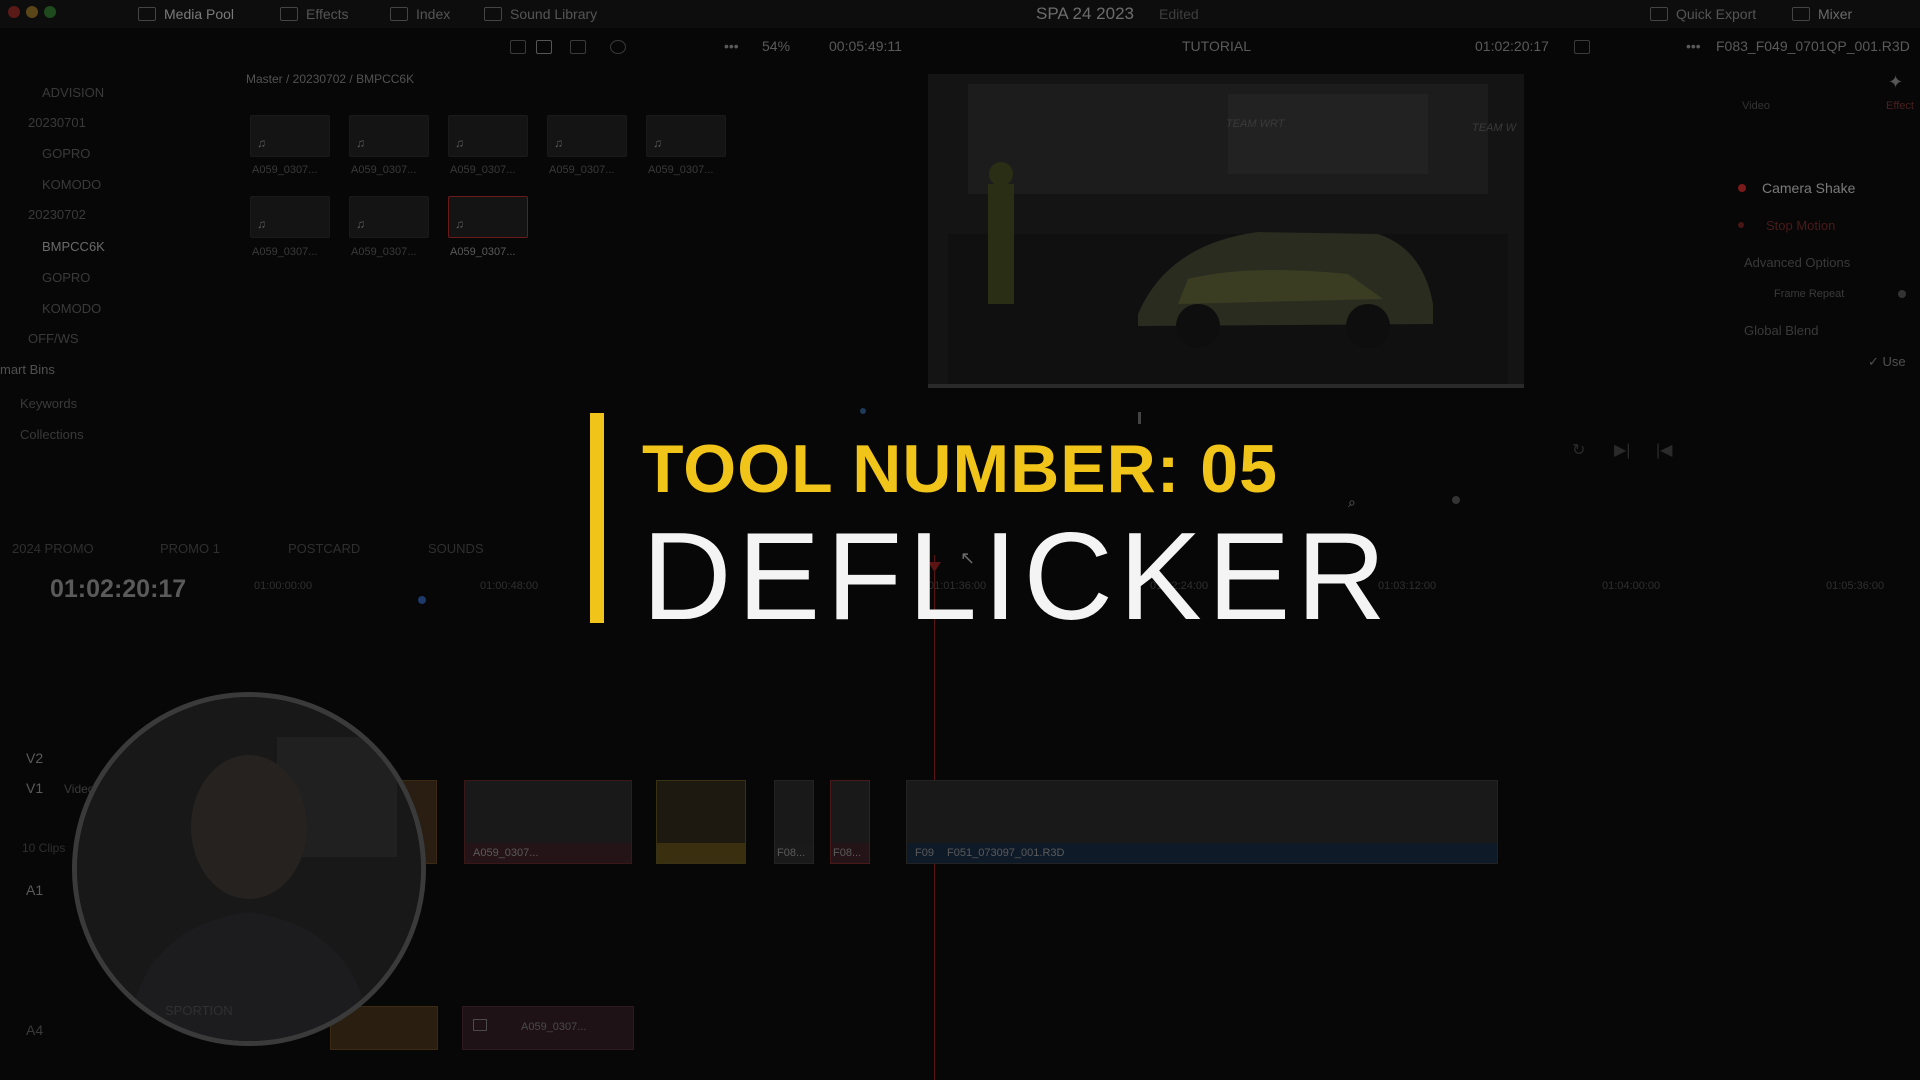 The height and width of the screenshot is (1080, 1920). I want to click on title-line-2: DEFLICKER, so click(1017, 577).